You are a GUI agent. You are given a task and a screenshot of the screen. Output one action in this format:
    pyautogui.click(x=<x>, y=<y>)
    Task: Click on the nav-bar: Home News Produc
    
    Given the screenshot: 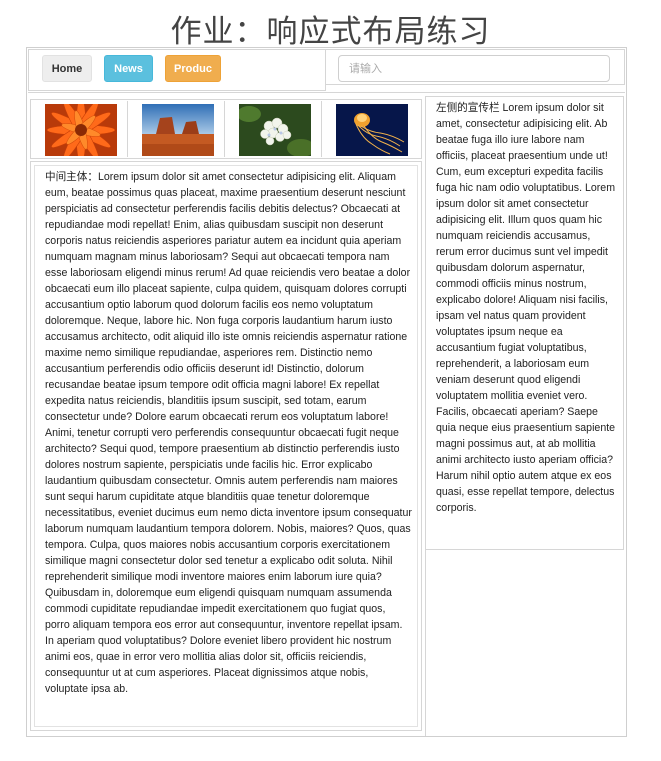 What is the action you would take?
    pyautogui.click(x=177, y=70)
    